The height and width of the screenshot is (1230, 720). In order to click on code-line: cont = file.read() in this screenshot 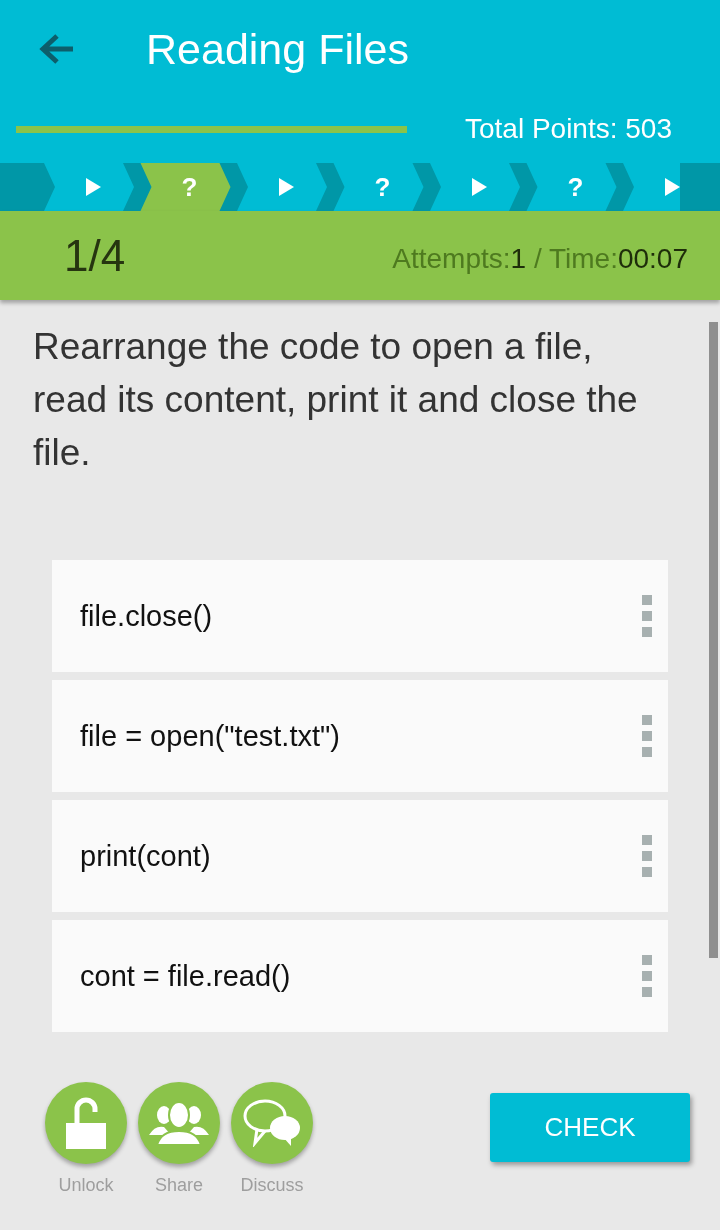, I will do `click(185, 976)`.